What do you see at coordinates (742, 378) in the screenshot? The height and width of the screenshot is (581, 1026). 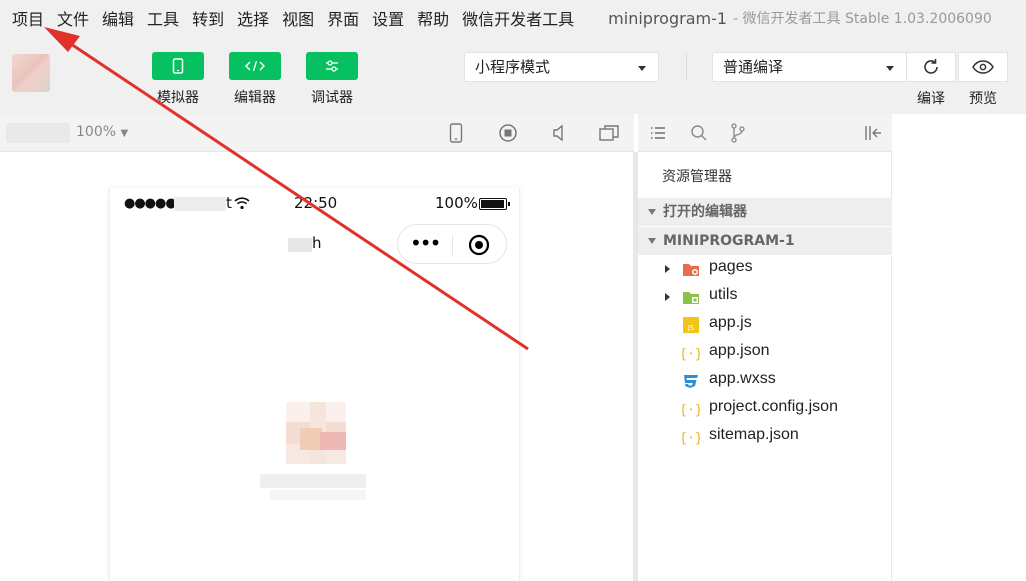 I see `tree-item-label: app.wxss` at bounding box center [742, 378].